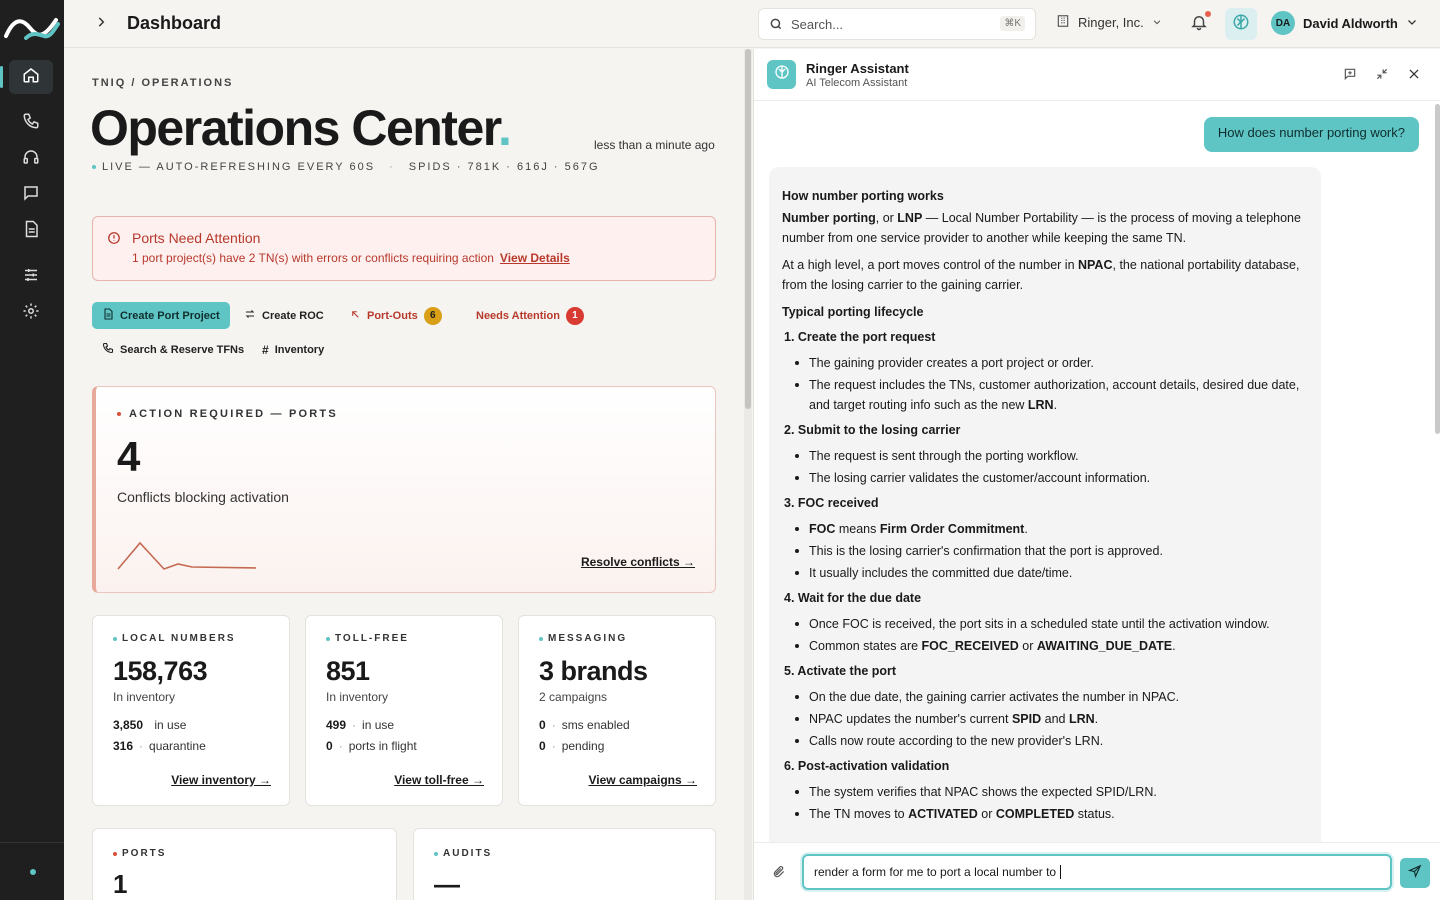  I want to click on chevron-right-icon, so click(101, 24).